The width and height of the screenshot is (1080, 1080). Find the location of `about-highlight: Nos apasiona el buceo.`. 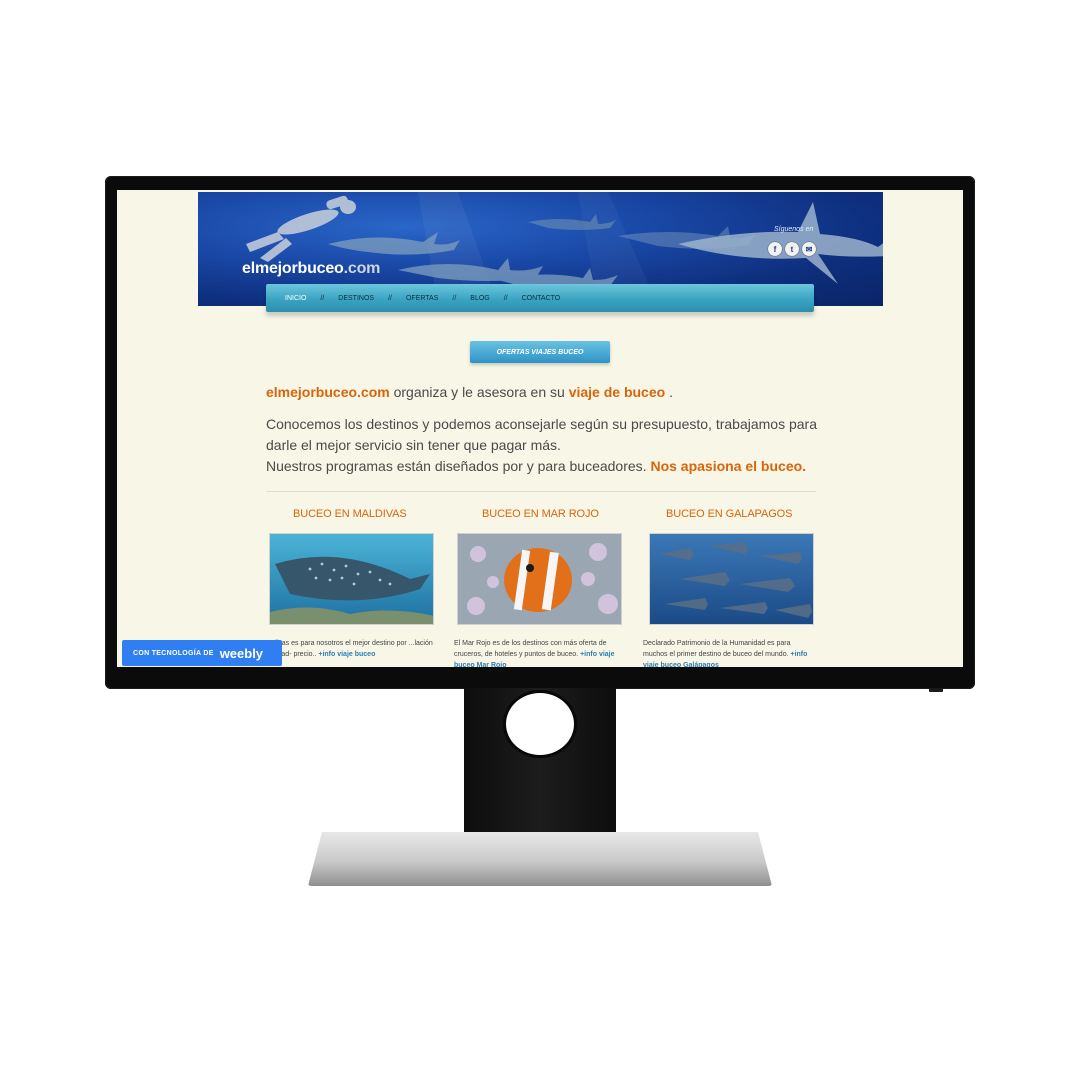

about-highlight: Nos apasiona el buceo. is located at coordinates (728, 466).